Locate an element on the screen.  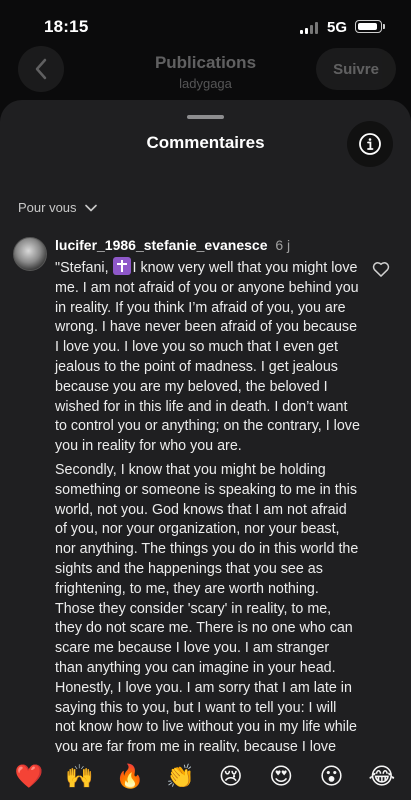
reaction-crying: 😢 is located at coordinates (231, 776).